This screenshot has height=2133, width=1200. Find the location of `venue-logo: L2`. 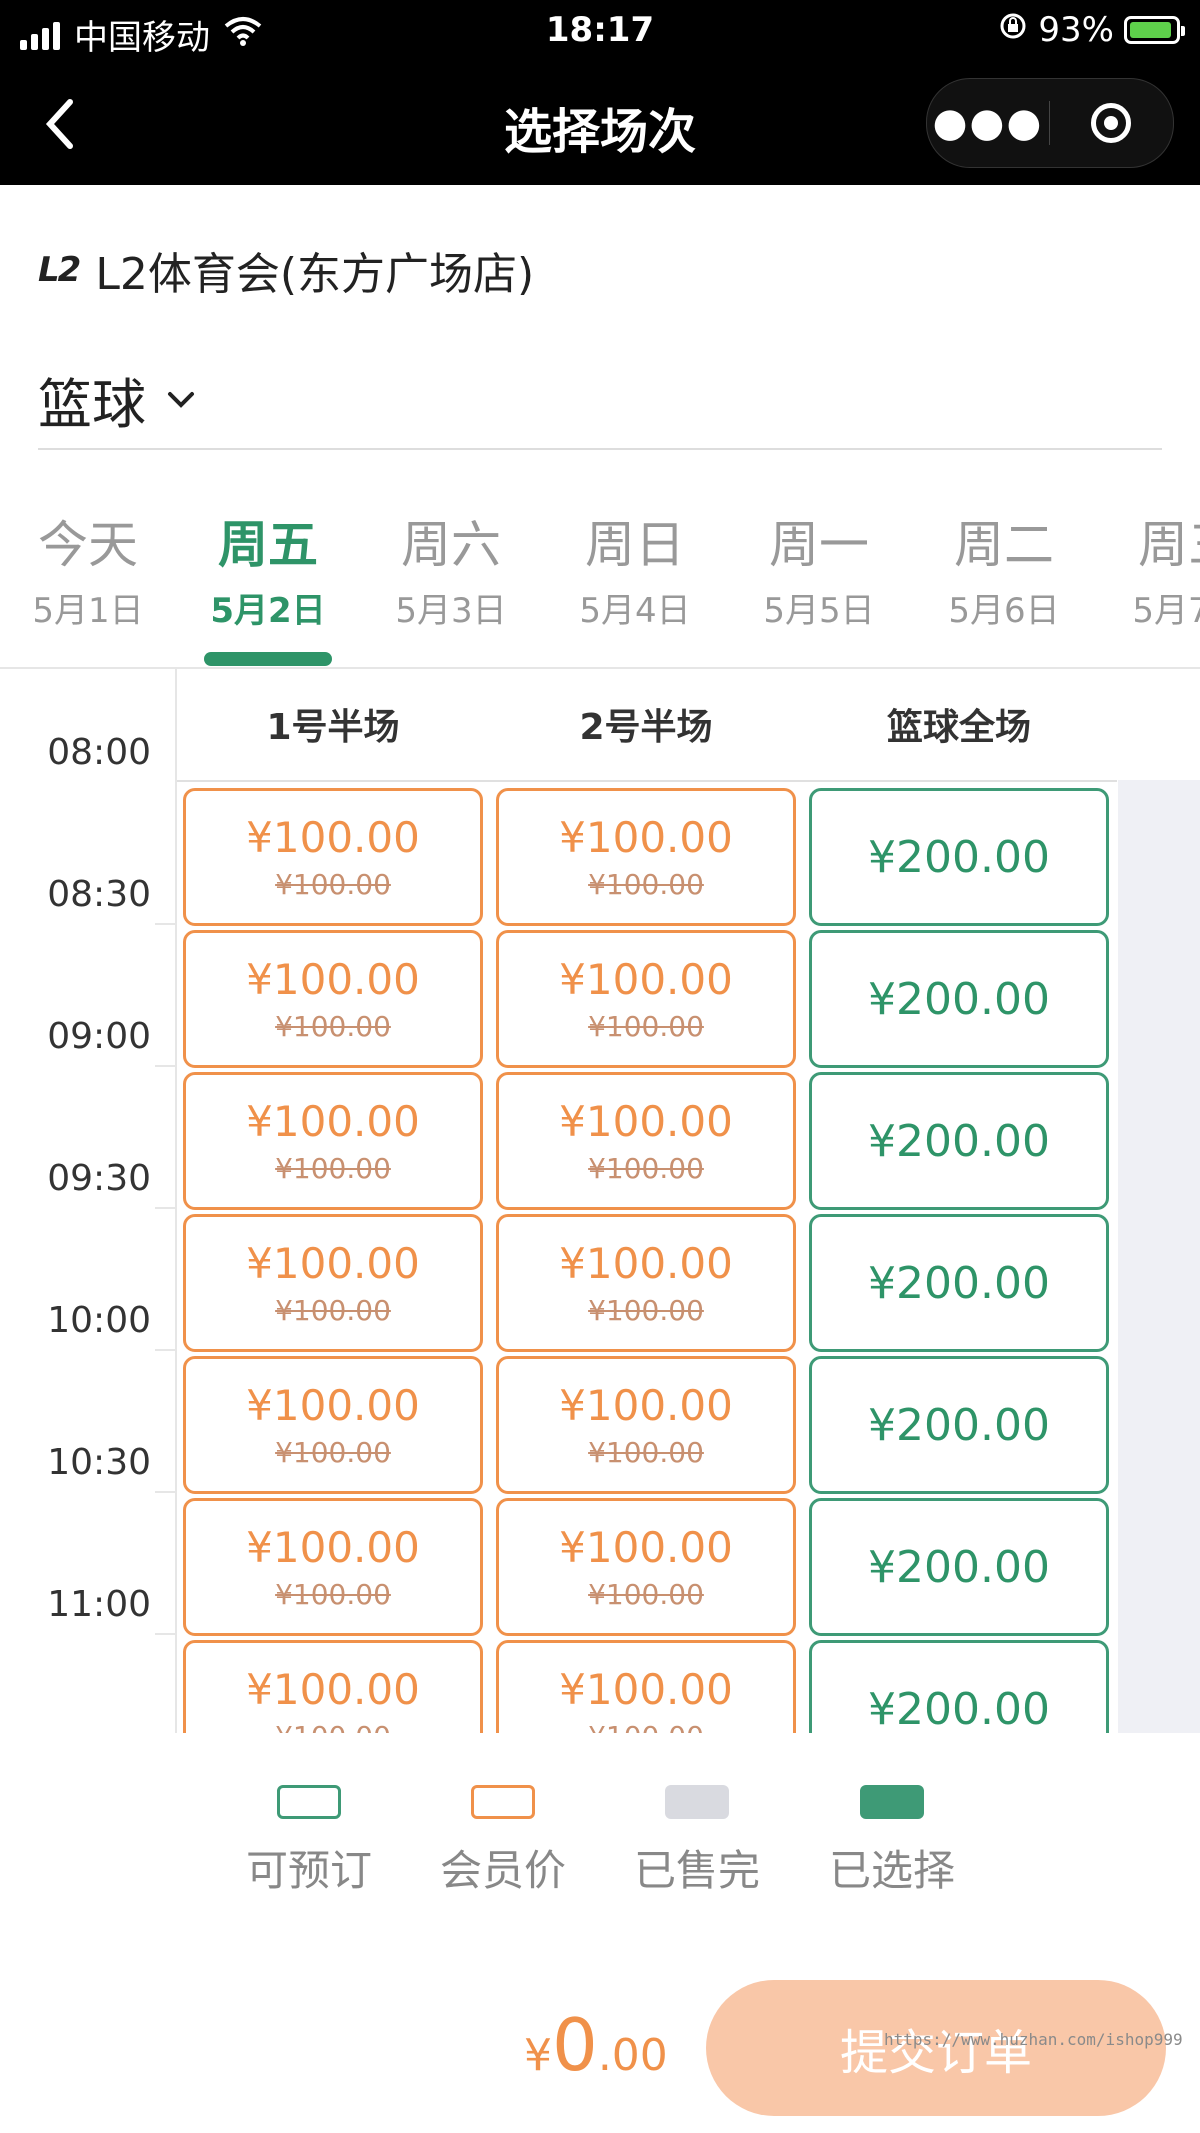

venue-logo: L2 is located at coordinates (59, 270).